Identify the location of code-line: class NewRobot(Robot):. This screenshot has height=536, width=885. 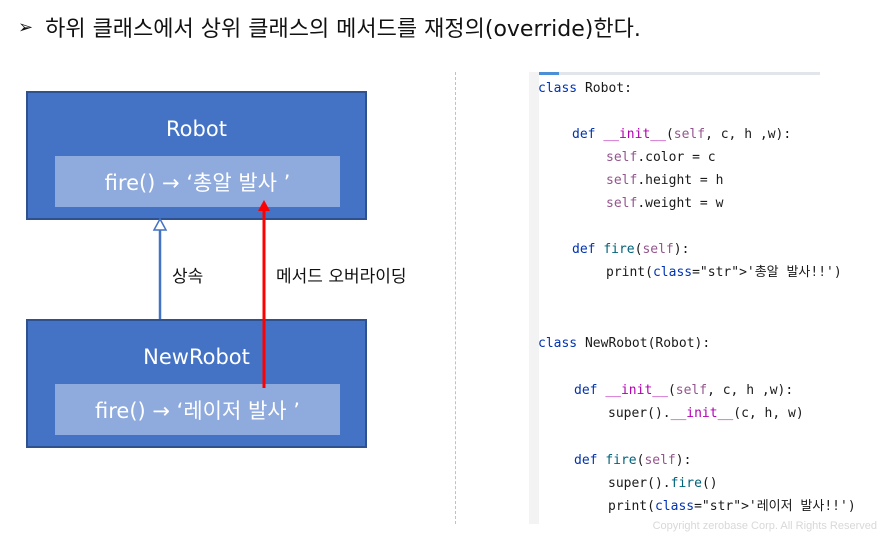
(624, 343).